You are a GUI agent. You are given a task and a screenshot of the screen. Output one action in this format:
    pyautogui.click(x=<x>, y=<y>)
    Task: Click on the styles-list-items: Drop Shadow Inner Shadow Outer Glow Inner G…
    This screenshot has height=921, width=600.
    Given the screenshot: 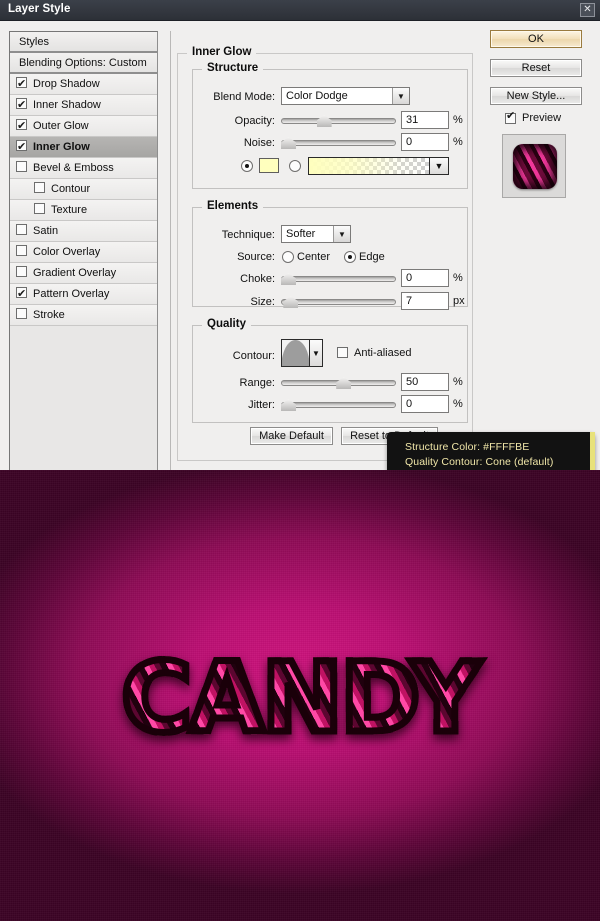 What is the action you would take?
    pyautogui.click(x=83, y=199)
    